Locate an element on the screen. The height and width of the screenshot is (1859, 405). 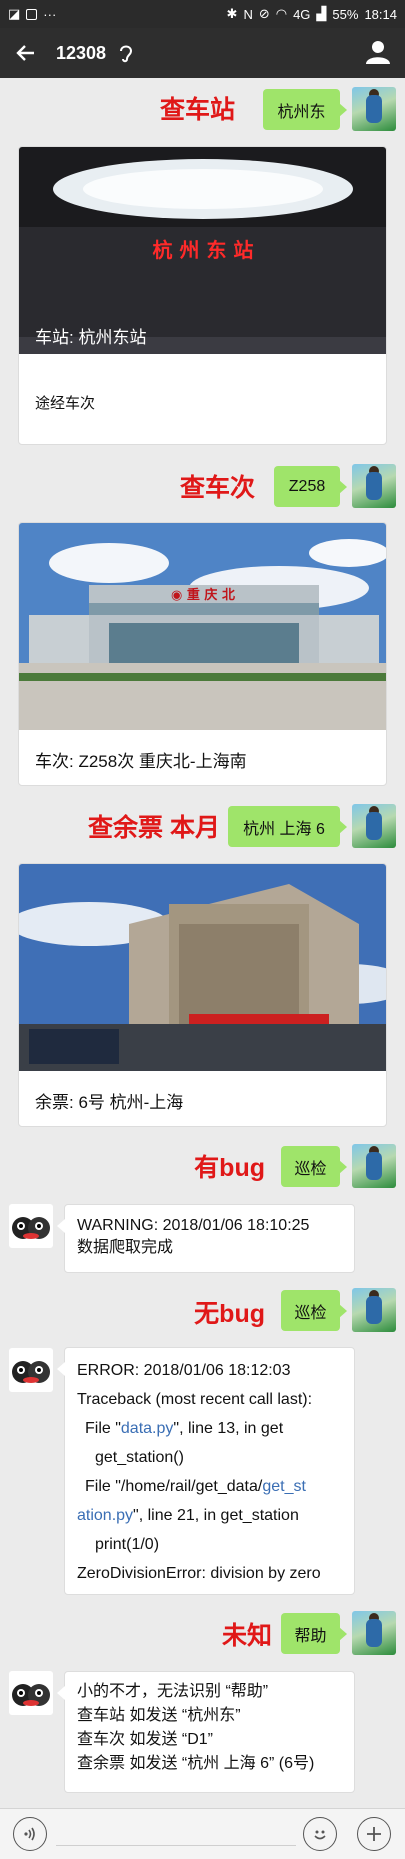
chat-header: 12308 is located at coordinates (202, 53).